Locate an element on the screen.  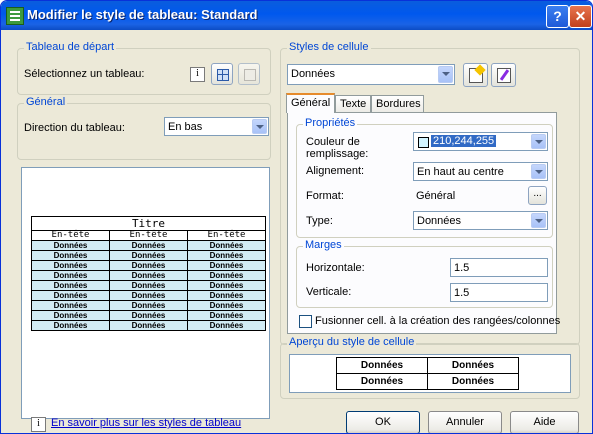
start-table-legend: Tableau de départ is located at coordinates (70, 47).